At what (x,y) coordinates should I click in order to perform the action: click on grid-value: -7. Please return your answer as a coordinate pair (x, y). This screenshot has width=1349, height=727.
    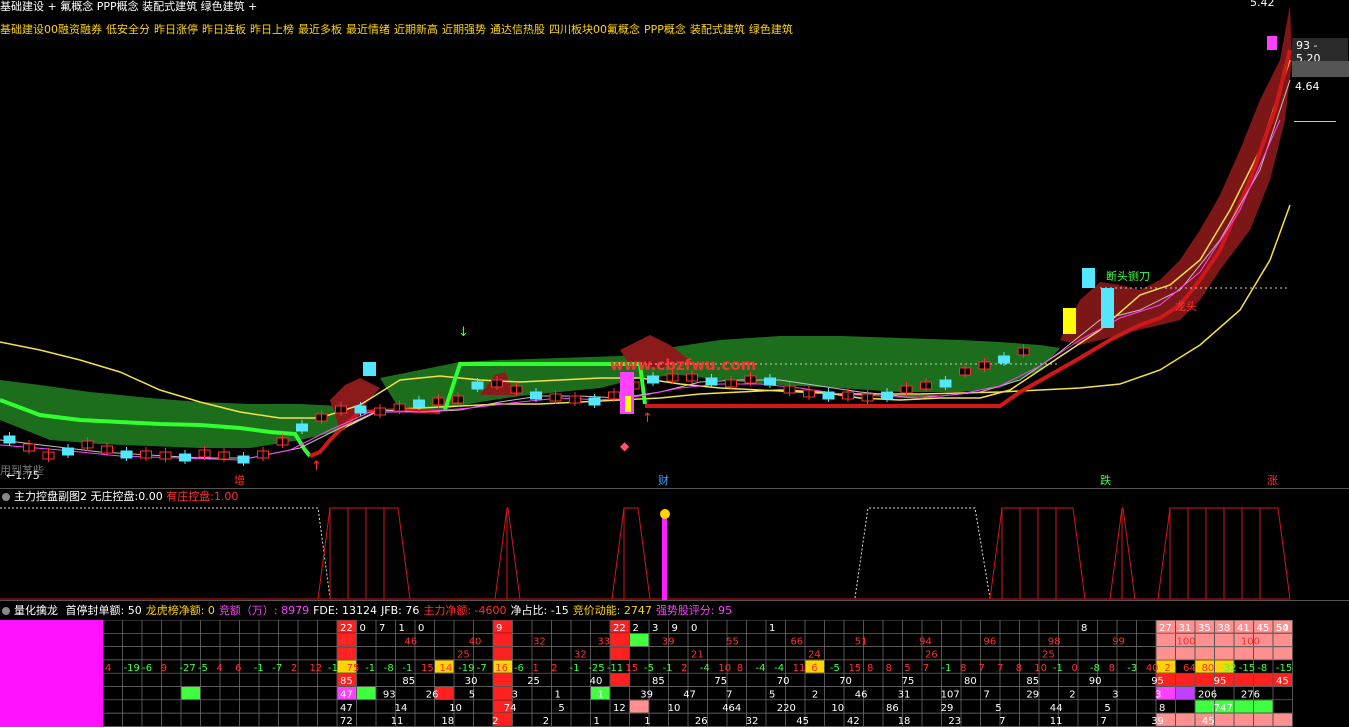
    Looking at the image, I should click on (482, 668).